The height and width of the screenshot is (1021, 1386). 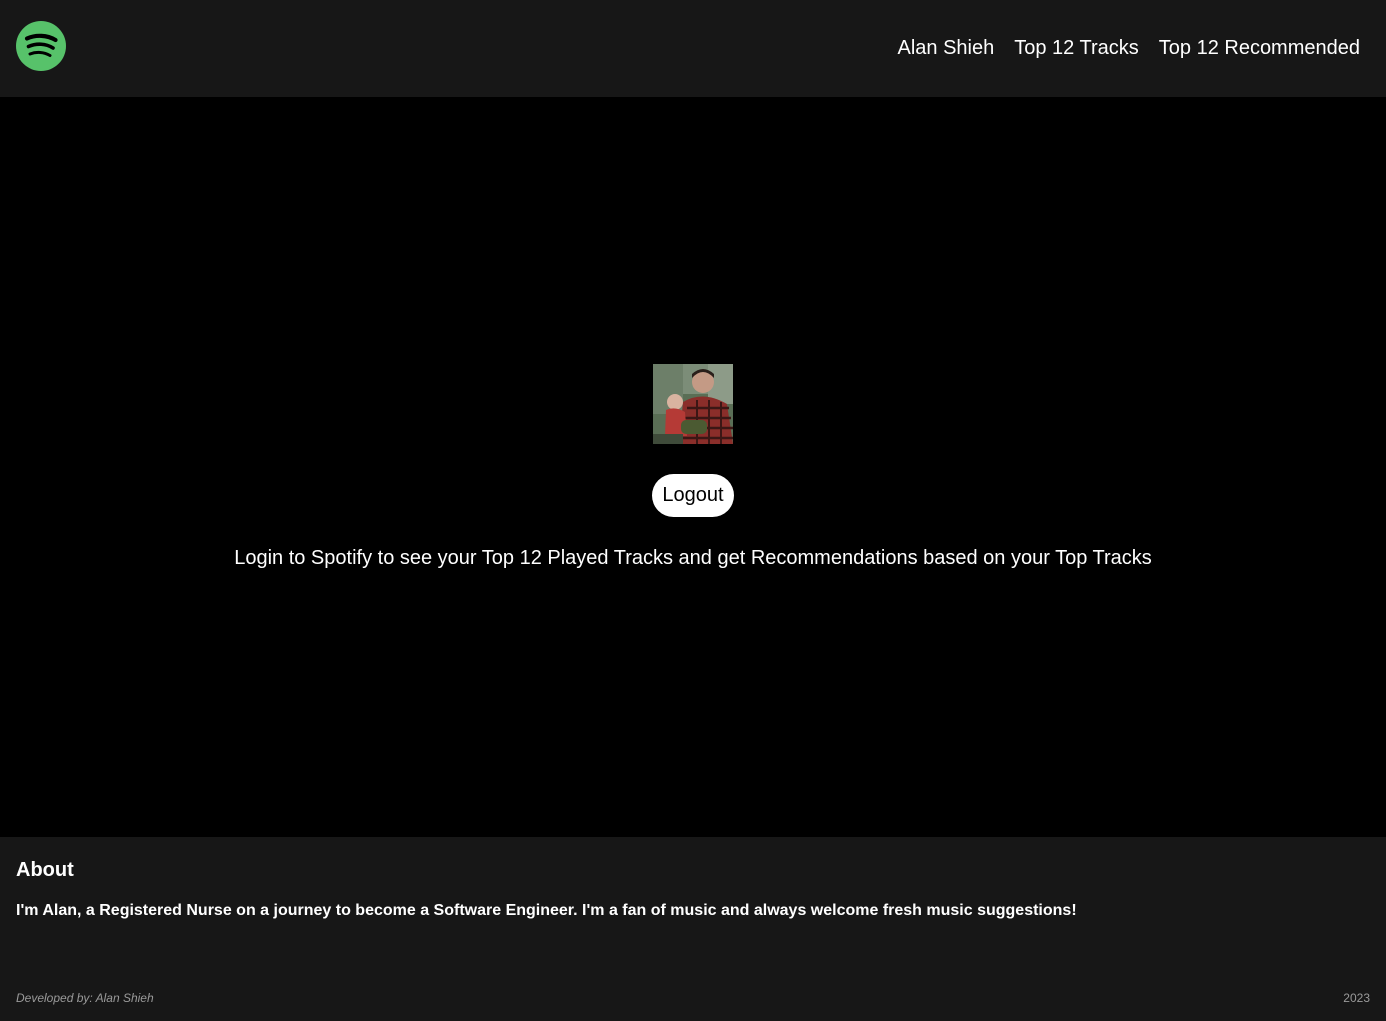 I want to click on profile-avatar, so click(x=693, y=404).